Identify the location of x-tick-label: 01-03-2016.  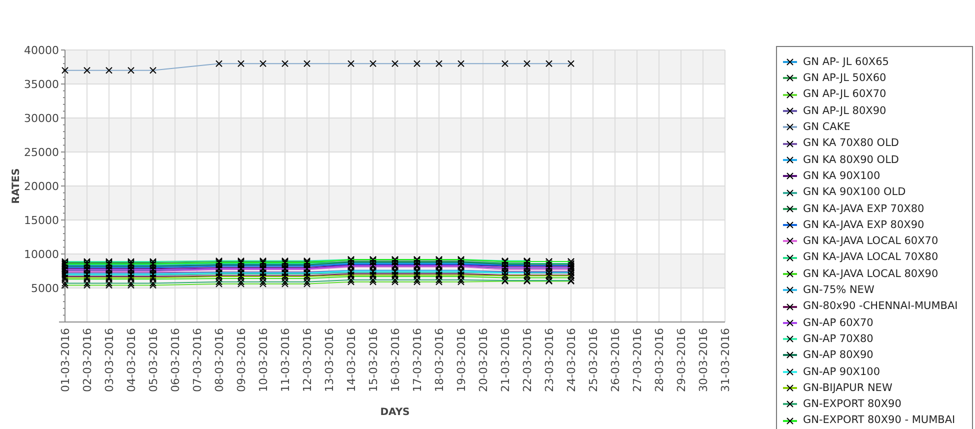
(65, 360).